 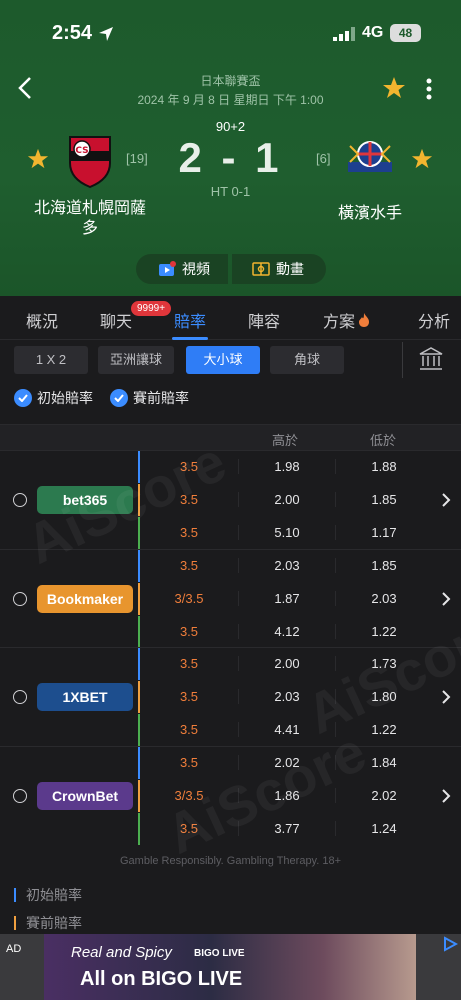 What do you see at coordinates (85, 697) in the screenshot?
I see `bookmaker-logo: 1XBET` at bounding box center [85, 697].